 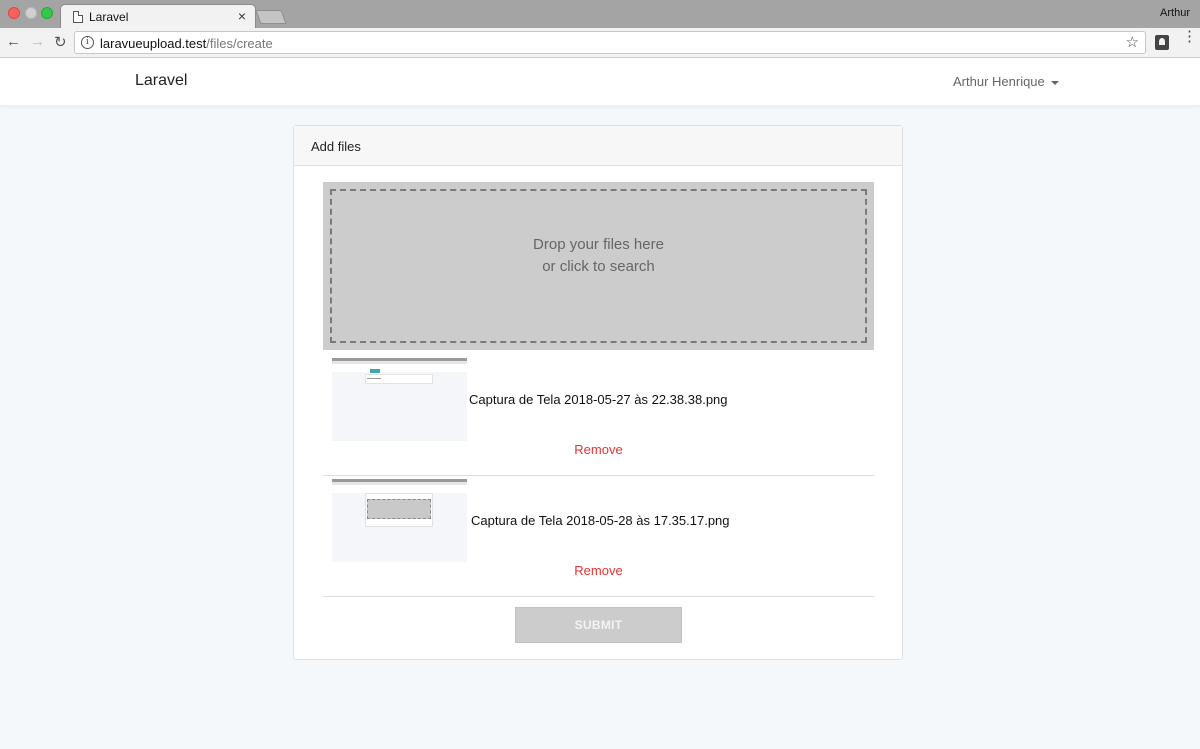 What do you see at coordinates (1054, 82) in the screenshot?
I see `caret-down-icon` at bounding box center [1054, 82].